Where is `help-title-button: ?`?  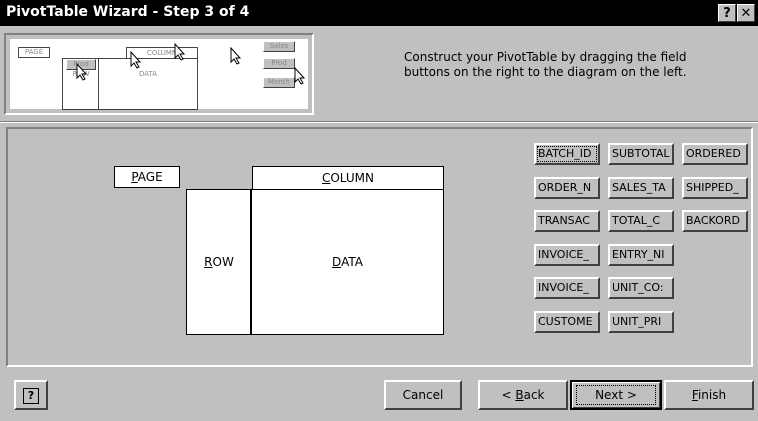
help-title-button: ? is located at coordinates (727, 13).